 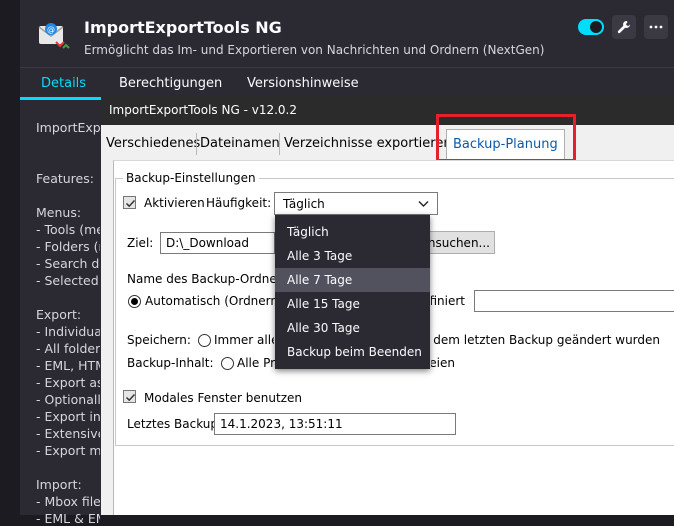 What do you see at coordinates (448, 301) in the screenshot?
I see `custom-name-label: Benutzerdefiniert:` at bounding box center [448, 301].